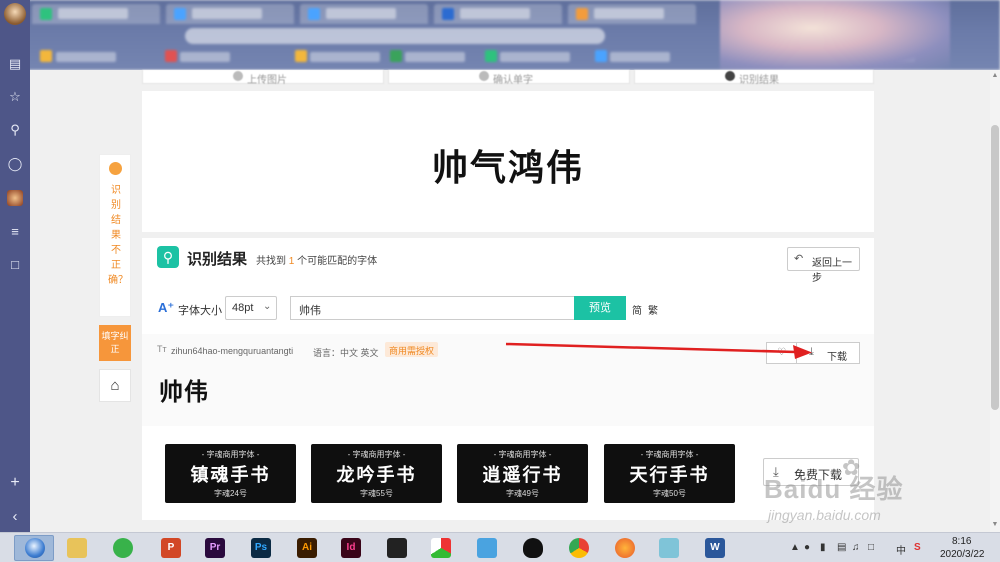  I want to click on bird-app-icon, so click(487, 548).